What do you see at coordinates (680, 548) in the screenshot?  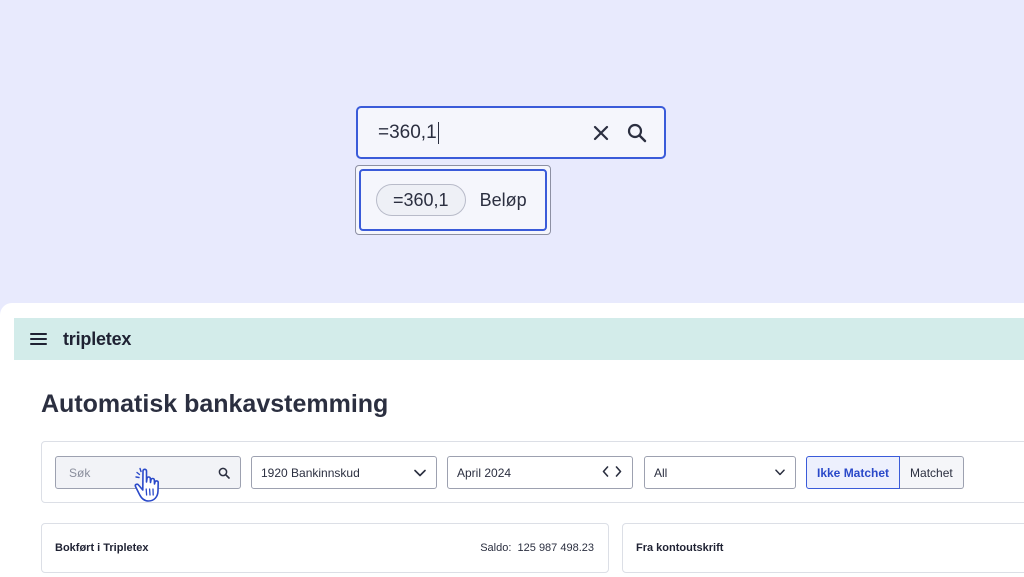 I see `statement-panel-title: Fra kontoutskrift` at bounding box center [680, 548].